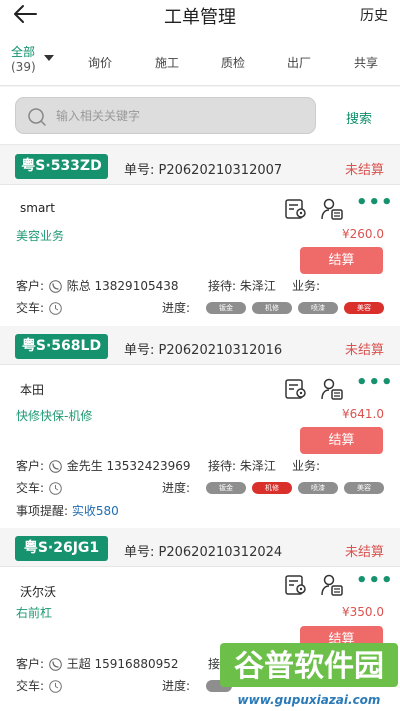 The image size is (400, 711). Describe the element at coordinates (61, 346) in the screenshot. I see `plate-badge: 粤S·568LD` at that location.